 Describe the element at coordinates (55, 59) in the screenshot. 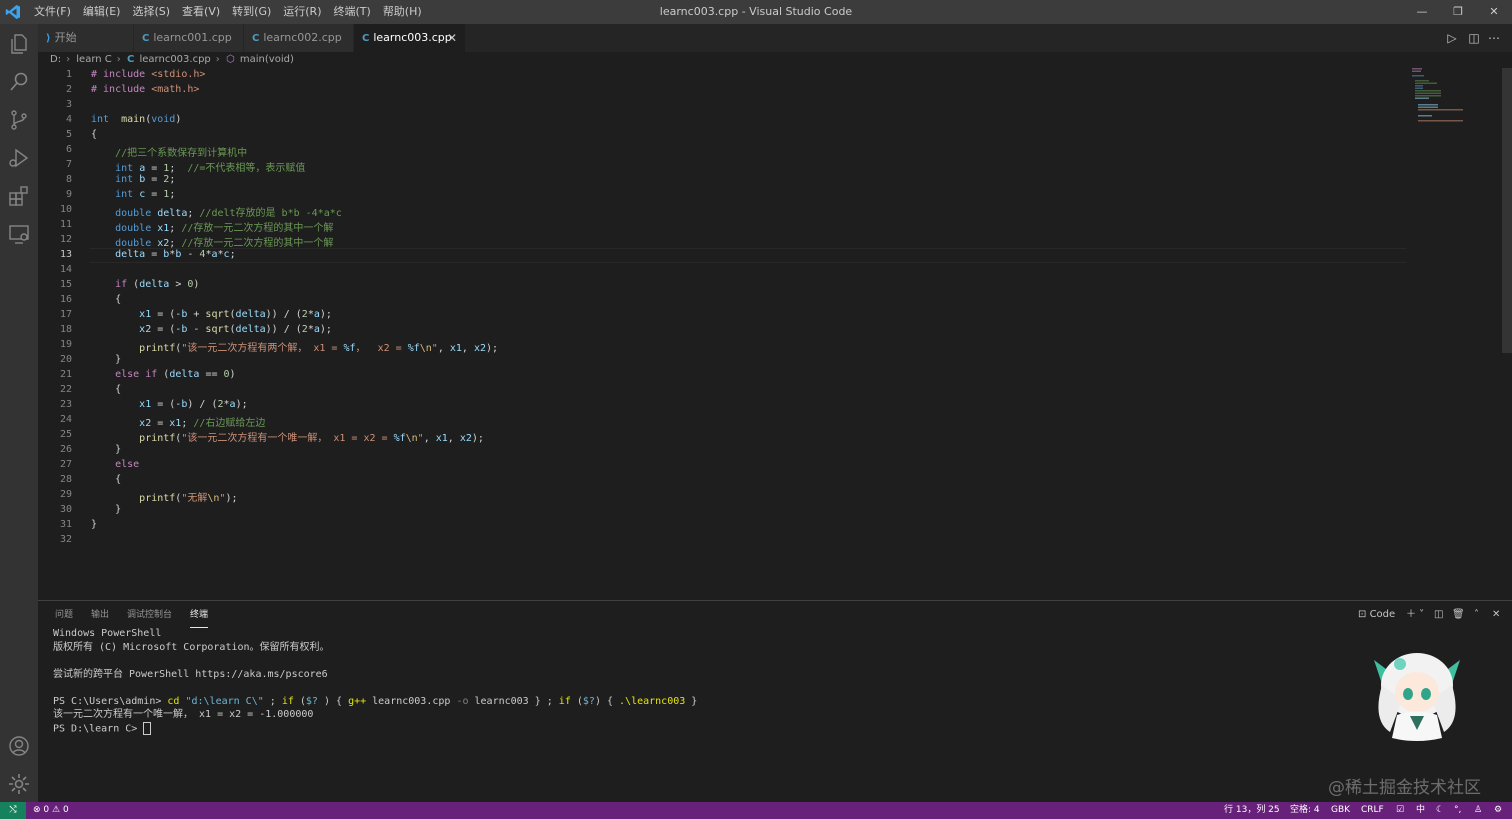

I see `breadcrumb-drive: D:` at that location.